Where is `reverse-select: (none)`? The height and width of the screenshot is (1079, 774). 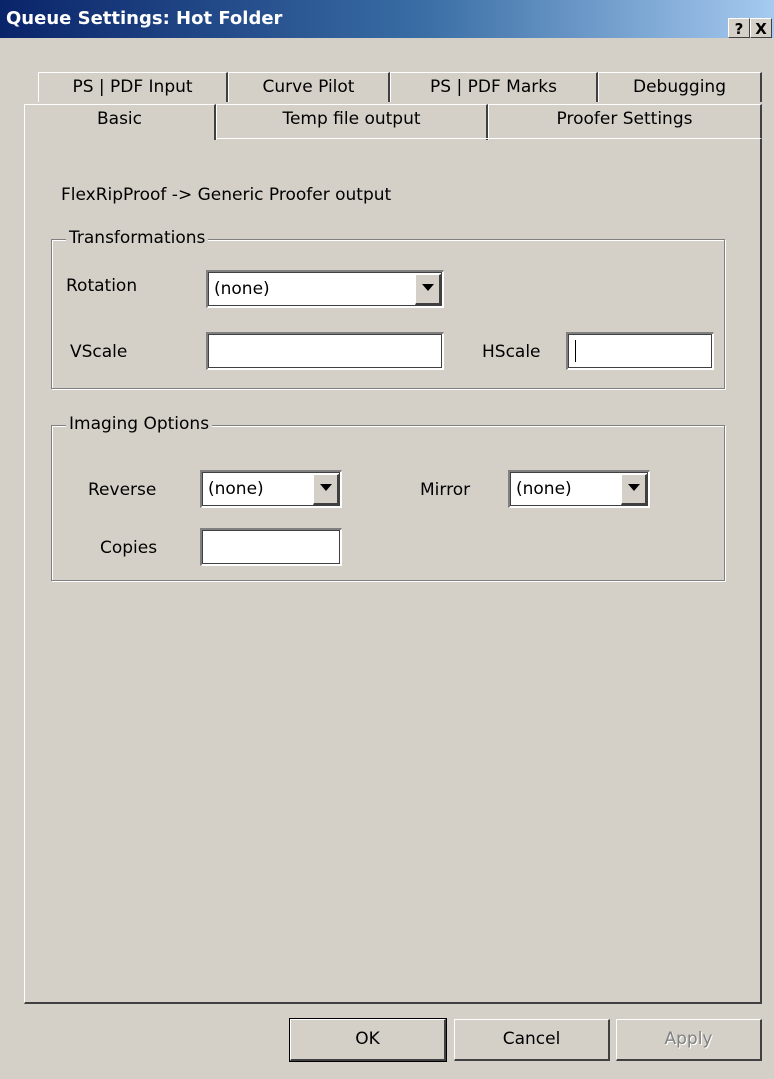
reverse-select: (none) is located at coordinates (271, 489).